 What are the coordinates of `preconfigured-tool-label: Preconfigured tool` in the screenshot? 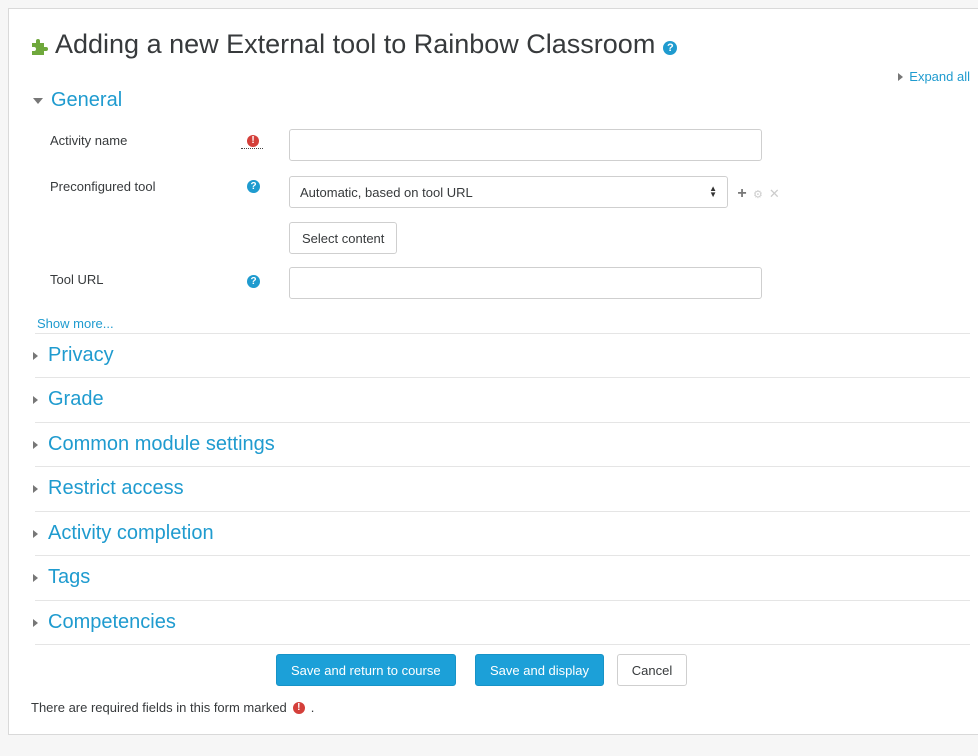 It's located at (103, 186).